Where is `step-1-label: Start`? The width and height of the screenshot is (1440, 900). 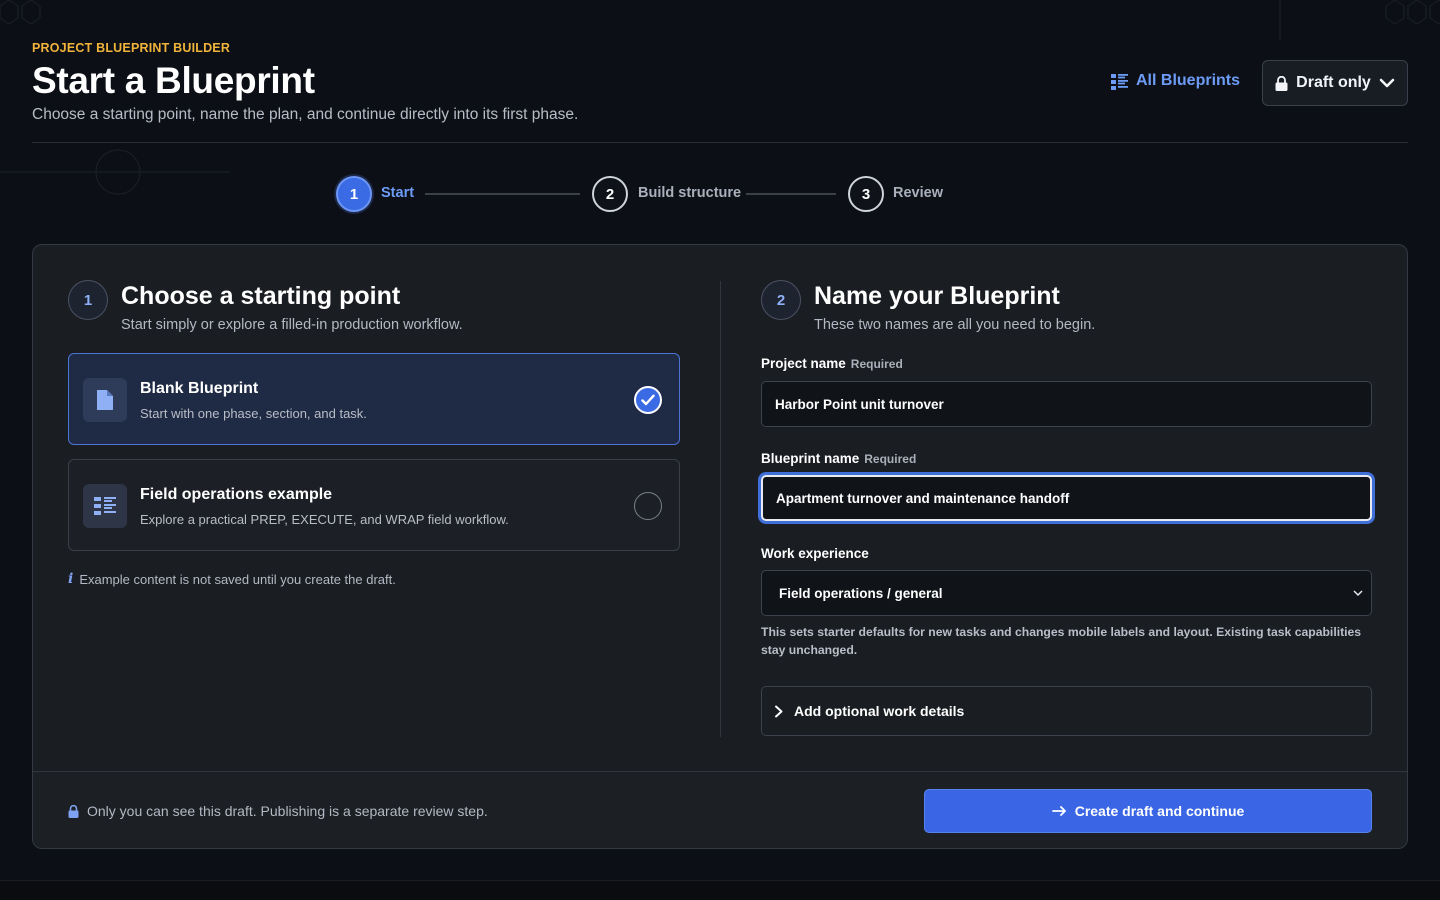
step-1-label: Start is located at coordinates (397, 193).